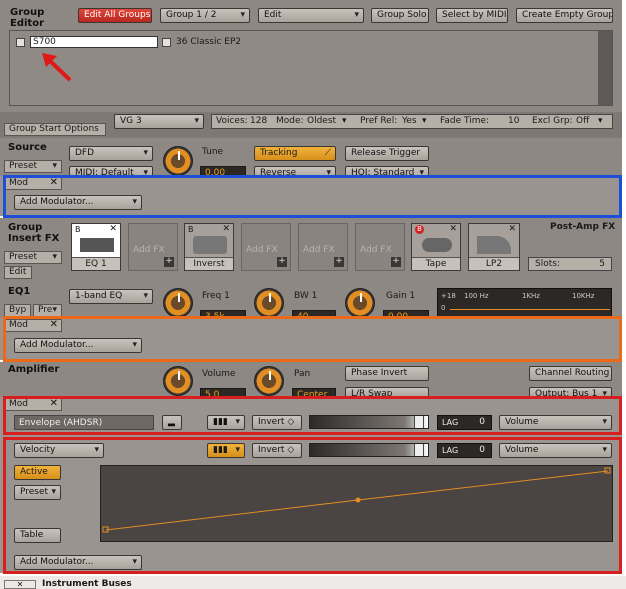  I want to click on velocity-curve-editor, so click(356, 503).